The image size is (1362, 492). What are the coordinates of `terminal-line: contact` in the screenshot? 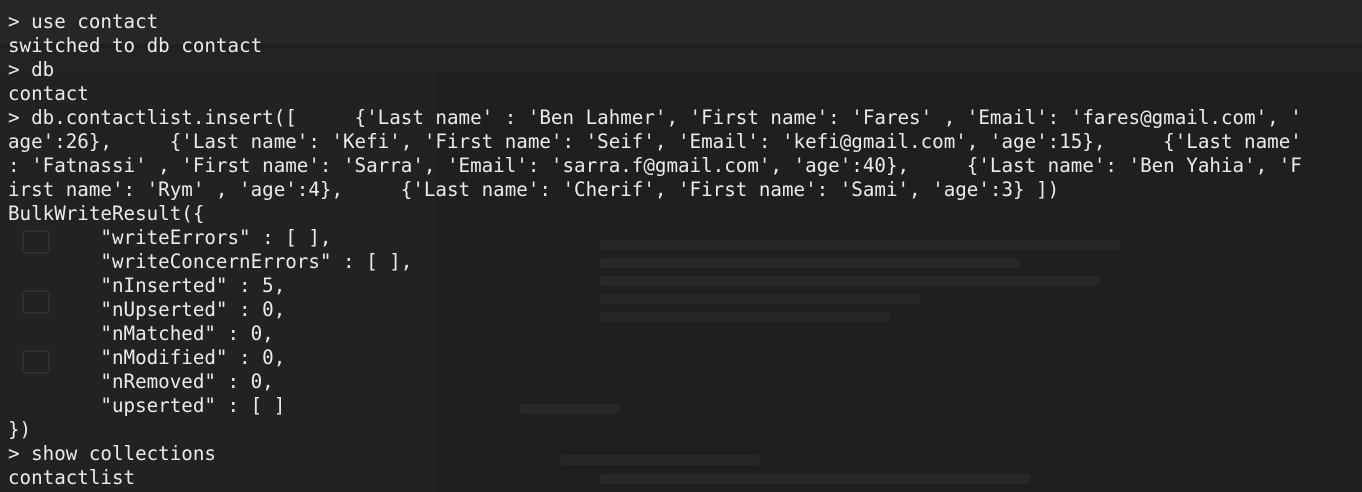 It's located at (48, 93).